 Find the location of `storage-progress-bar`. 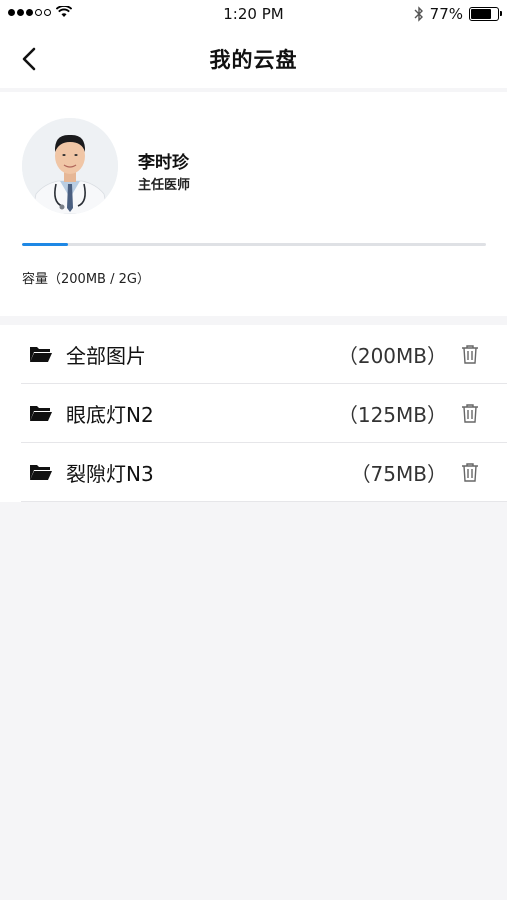

storage-progress-bar is located at coordinates (254, 244).